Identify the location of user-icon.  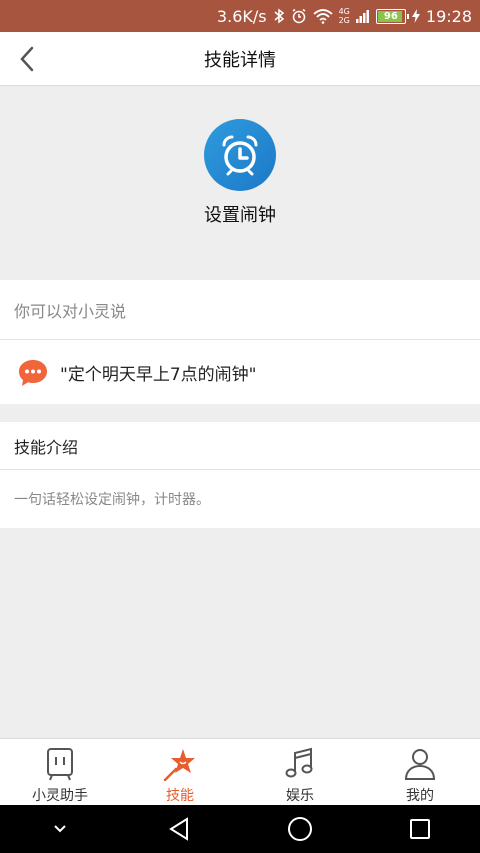
(420, 764).